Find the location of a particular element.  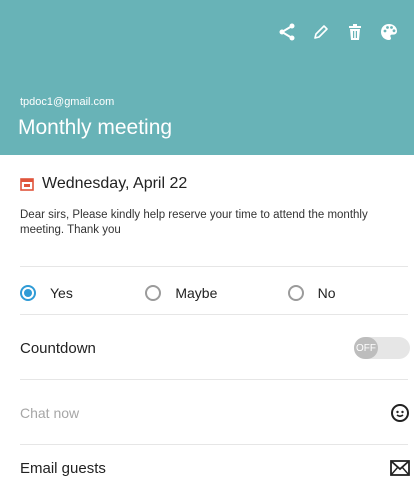

radio-selected-dot is located at coordinates (28, 293).